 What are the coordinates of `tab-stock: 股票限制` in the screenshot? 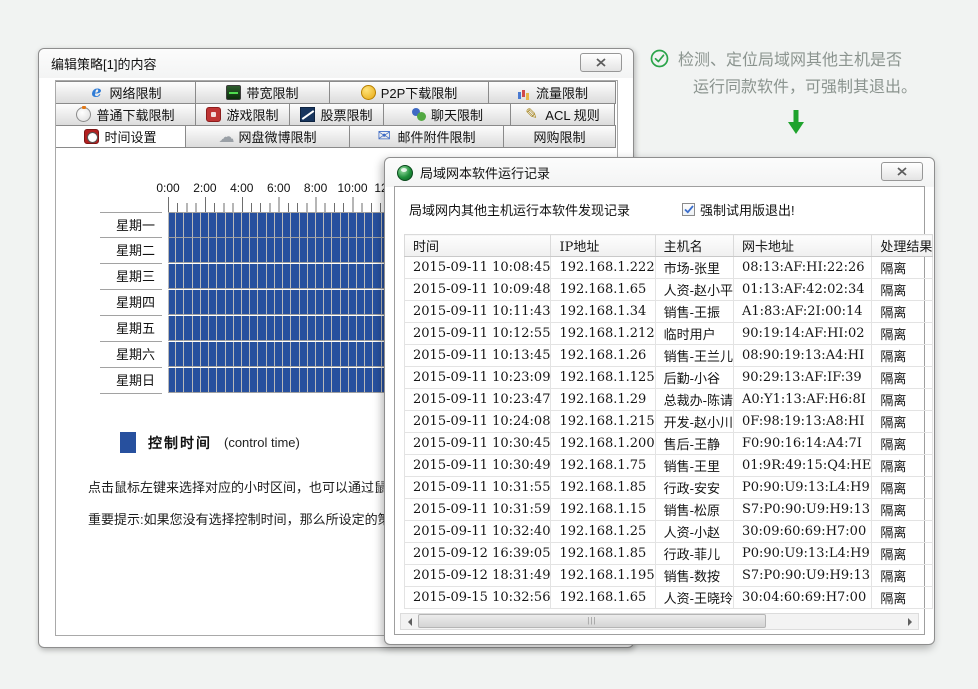 It's located at (336, 114).